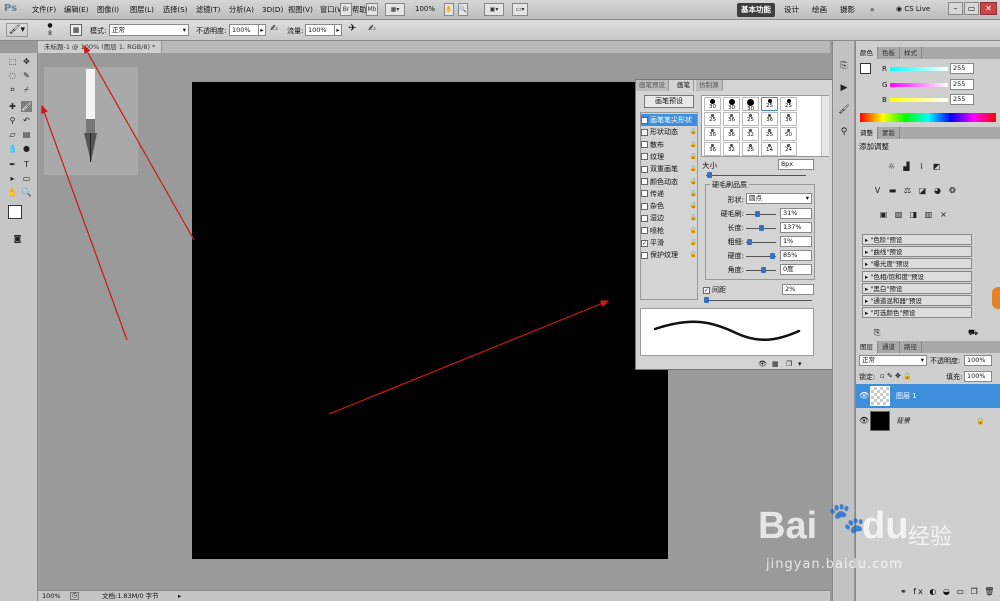  I want to click on blur-tool-icon: 💧, so click(12, 148).